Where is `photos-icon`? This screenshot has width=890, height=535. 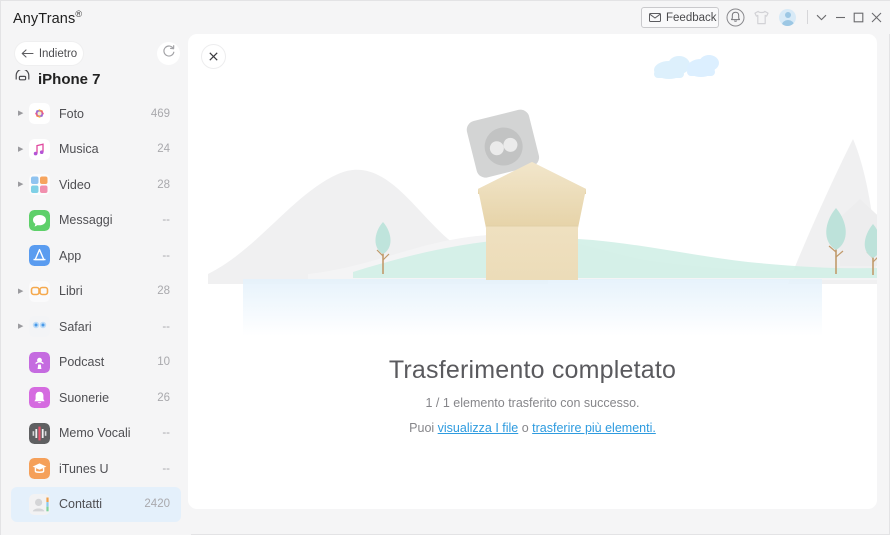
photos-icon is located at coordinates (39, 114).